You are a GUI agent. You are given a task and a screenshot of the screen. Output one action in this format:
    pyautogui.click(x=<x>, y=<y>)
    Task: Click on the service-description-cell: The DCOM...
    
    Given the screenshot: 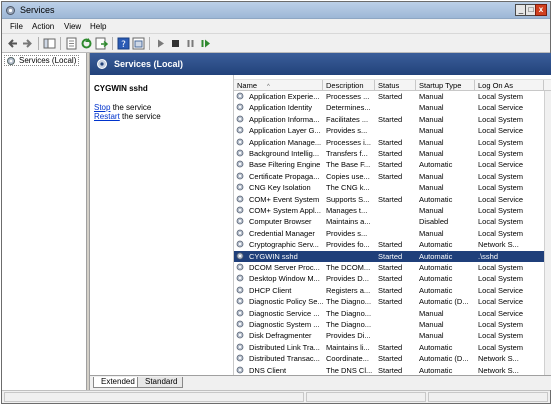 What is the action you would take?
    pyautogui.click(x=348, y=267)
    